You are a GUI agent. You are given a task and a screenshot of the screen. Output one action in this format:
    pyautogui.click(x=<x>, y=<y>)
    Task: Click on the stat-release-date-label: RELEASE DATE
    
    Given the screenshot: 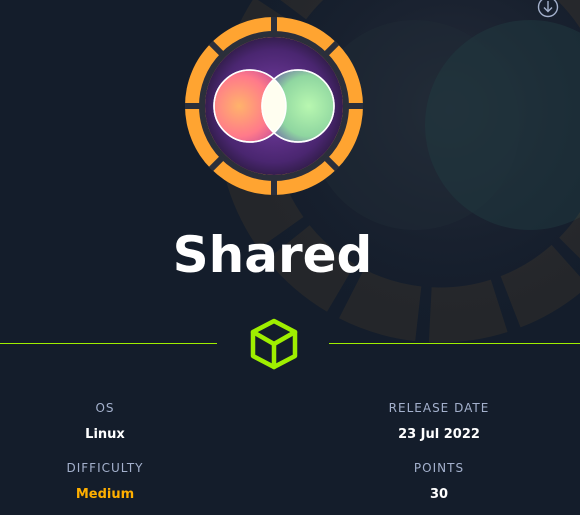 What is the action you would take?
    pyautogui.click(x=439, y=408)
    